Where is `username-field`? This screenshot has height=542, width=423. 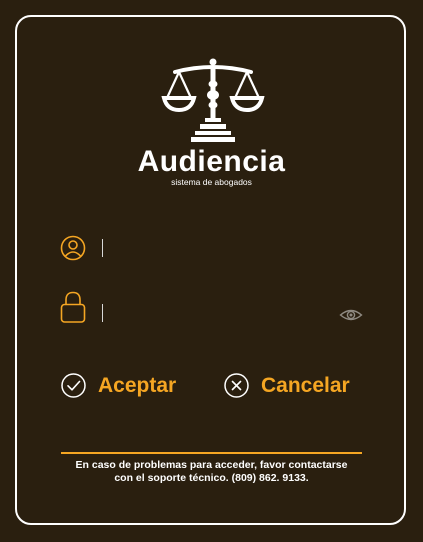 username-field is located at coordinates (233, 248).